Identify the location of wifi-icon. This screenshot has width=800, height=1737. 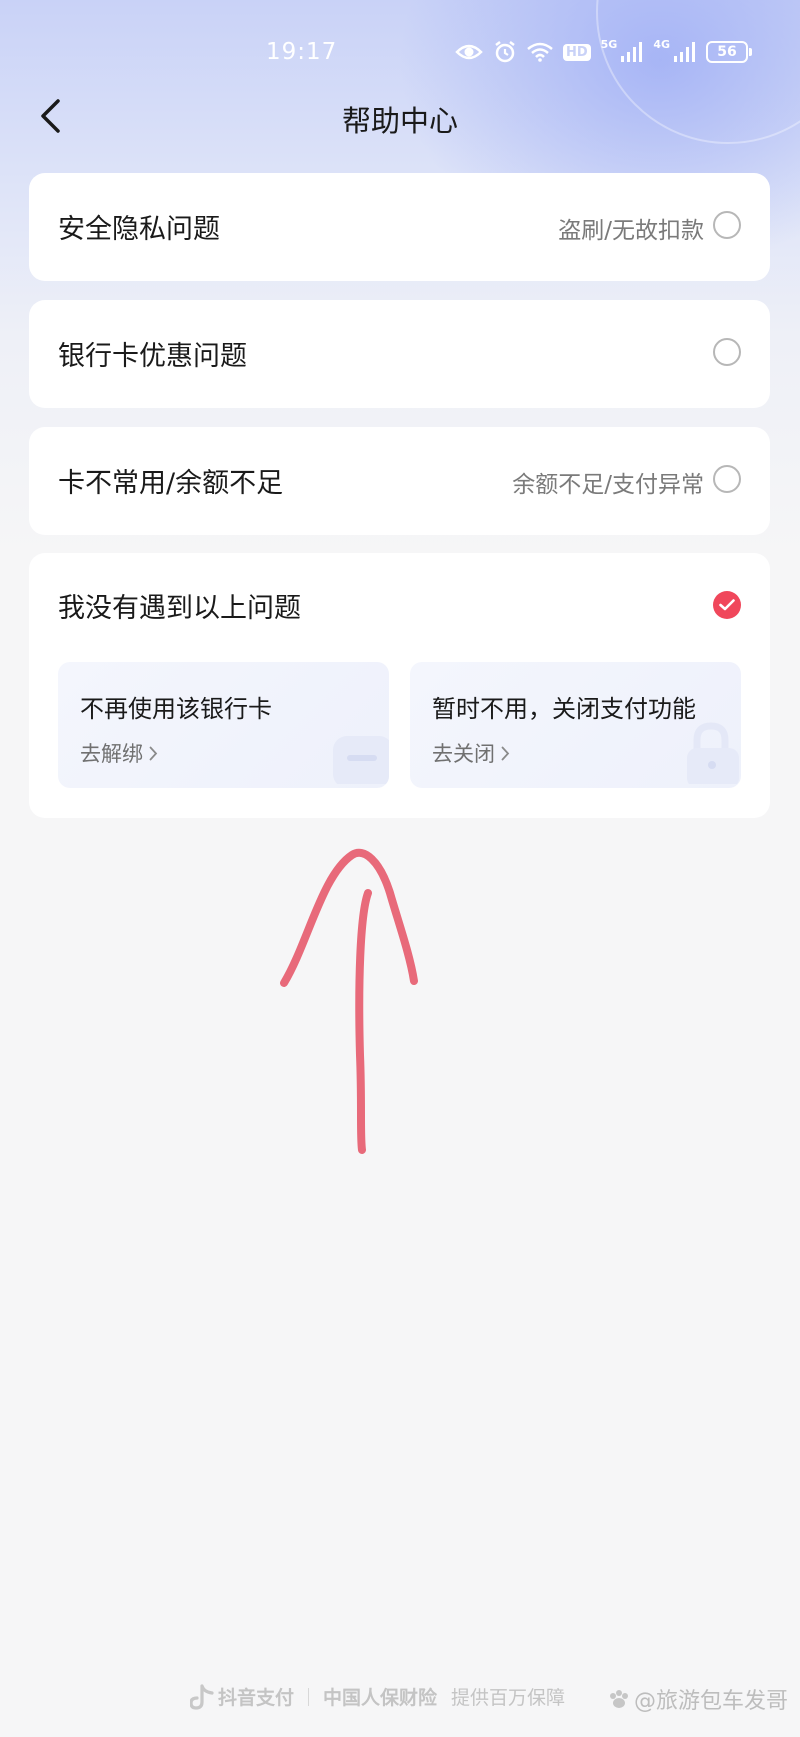
(540, 52).